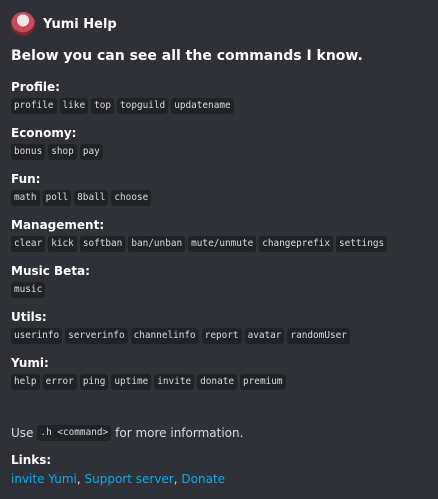 This screenshot has width=438, height=499. What do you see at coordinates (96, 336) in the screenshot?
I see `command-code: serverinfo` at bounding box center [96, 336].